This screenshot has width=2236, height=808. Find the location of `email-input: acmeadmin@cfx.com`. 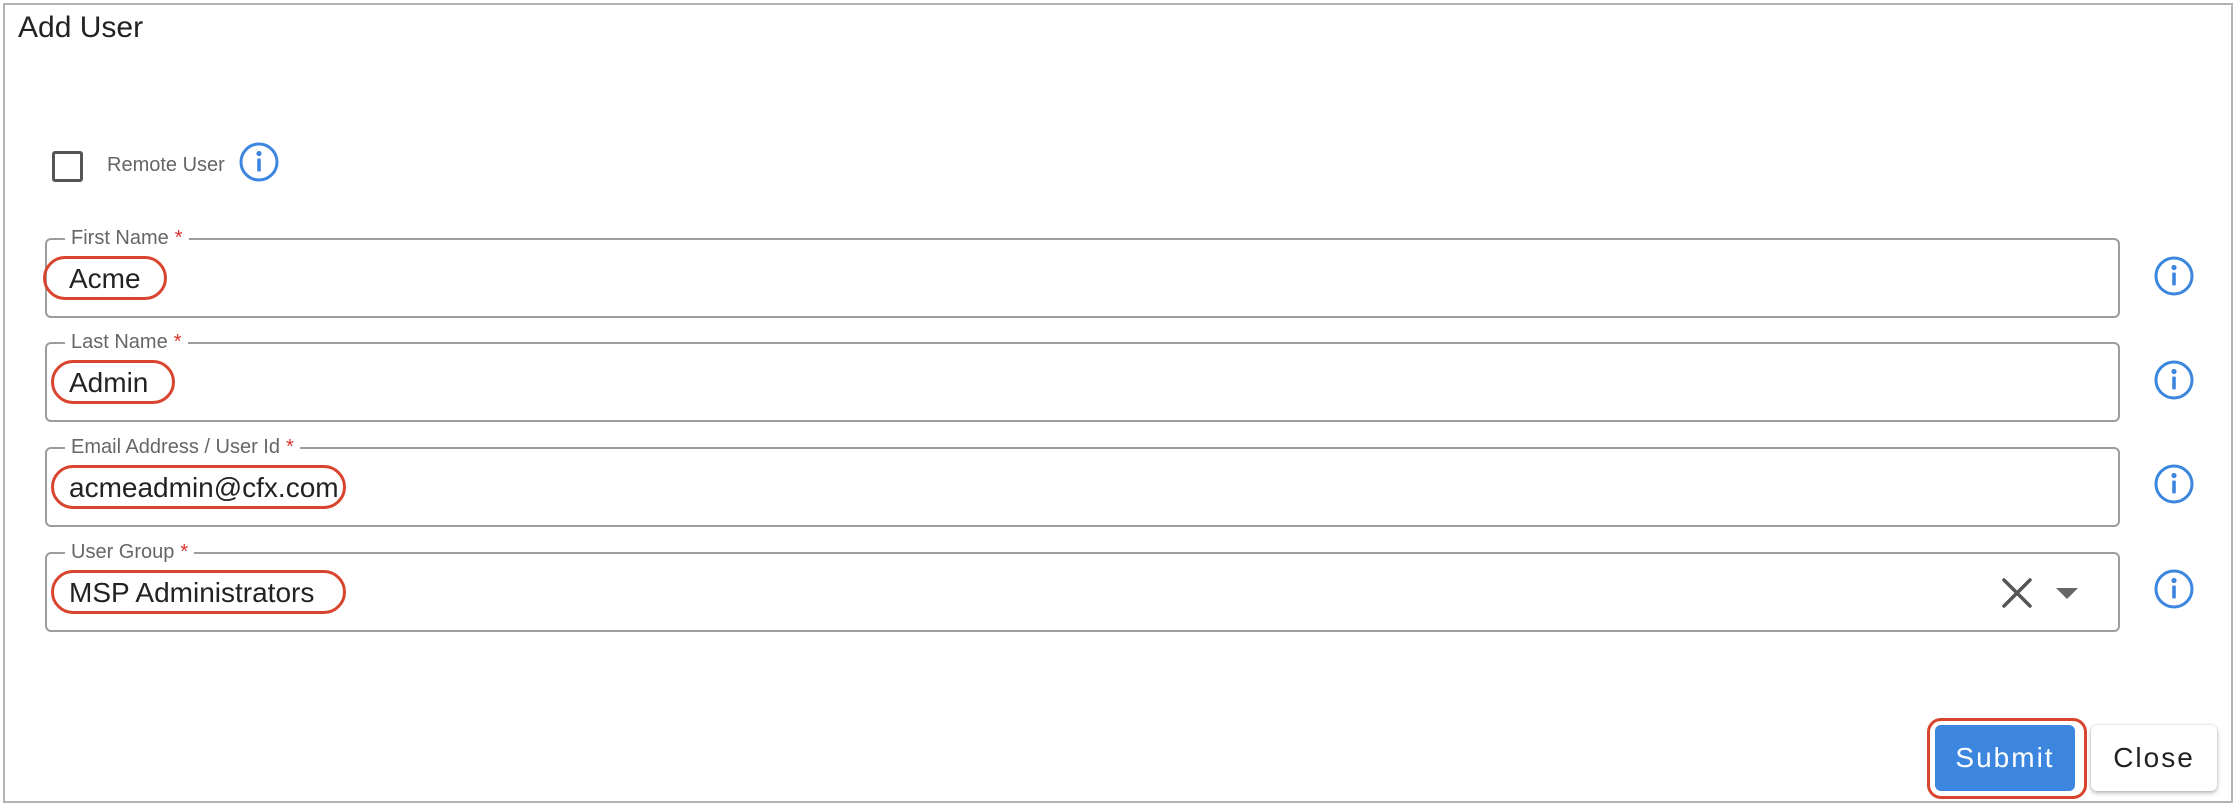

email-input: acmeadmin@cfx.com is located at coordinates (204, 488).